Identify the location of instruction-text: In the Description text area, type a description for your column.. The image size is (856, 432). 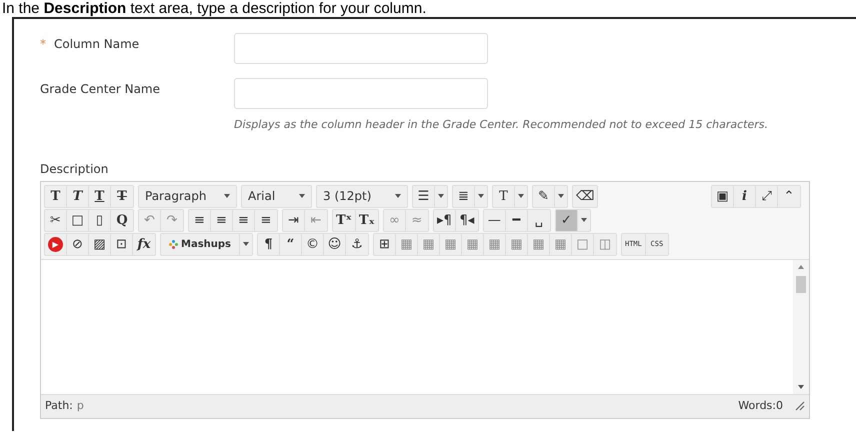
(214, 8).